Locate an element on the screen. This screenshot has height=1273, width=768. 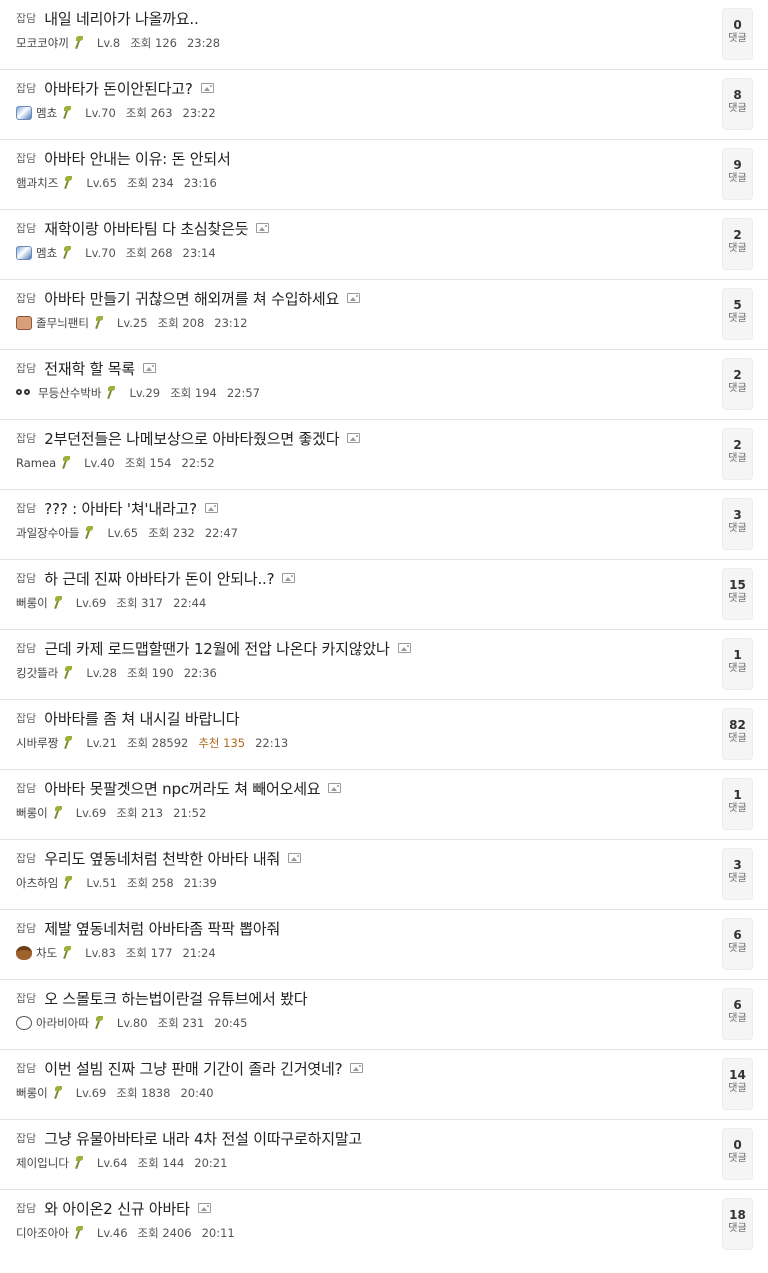
post-title-link: 아바타 안내는 이유: 돈 안되서 is located at coordinates (137, 158).